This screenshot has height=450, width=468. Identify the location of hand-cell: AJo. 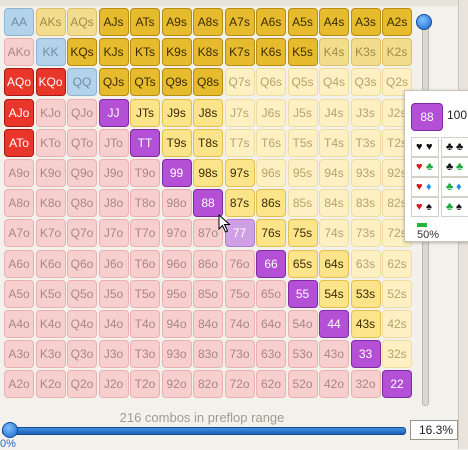
(19, 112).